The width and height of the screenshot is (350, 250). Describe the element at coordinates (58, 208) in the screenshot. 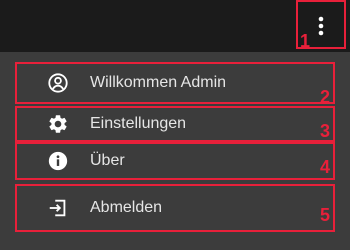

I see `logout-icon` at that location.